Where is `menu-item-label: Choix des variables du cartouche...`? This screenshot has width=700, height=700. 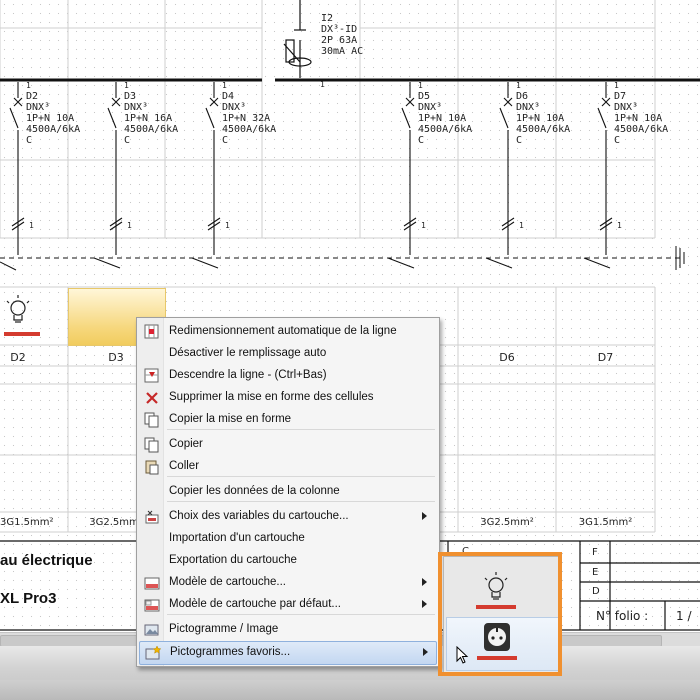 menu-item-label: Choix des variables du cartouche... is located at coordinates (259, 516).